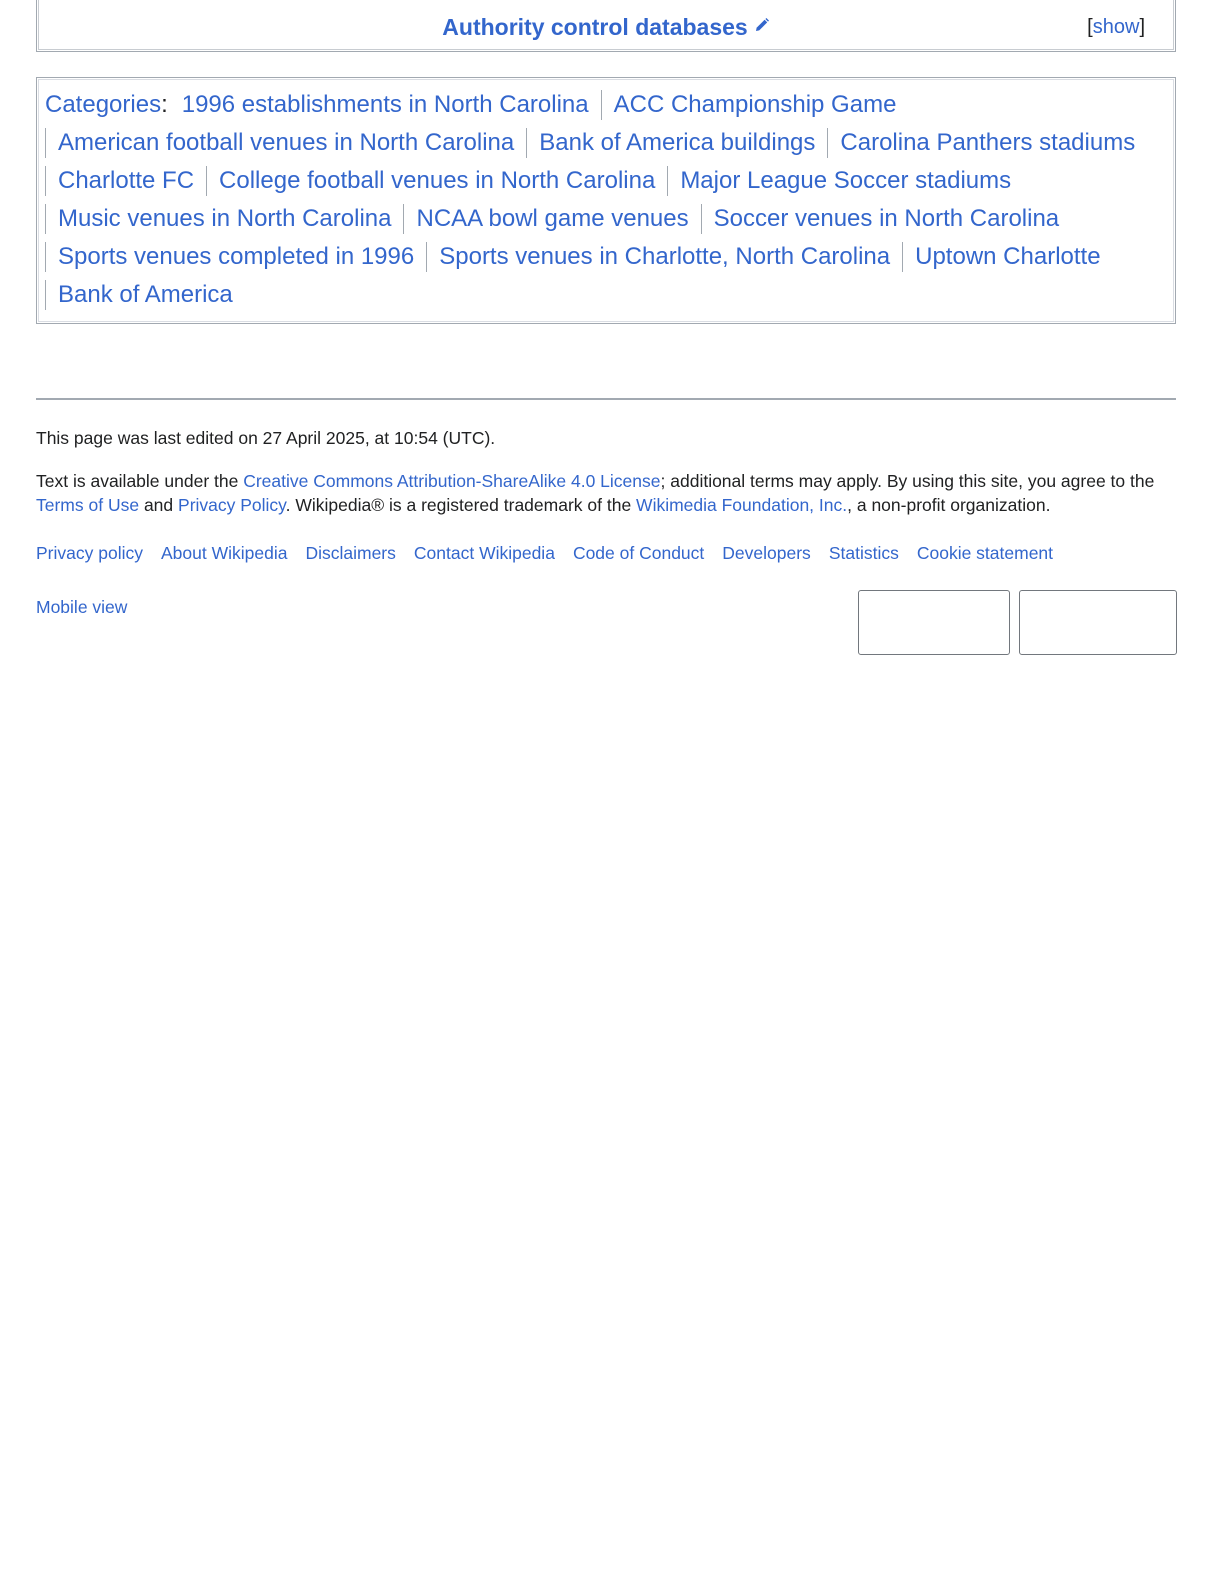 The height and width of the screenshot is (1584, 1224). I want to click on categories-heading-link: Categories, so click(103, 104).